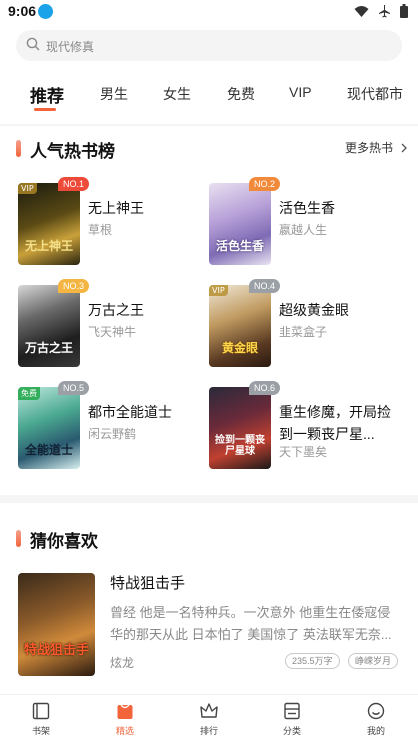  I want to click on cover-title: 捡到一颗丧尸星球, so click(240, 446).